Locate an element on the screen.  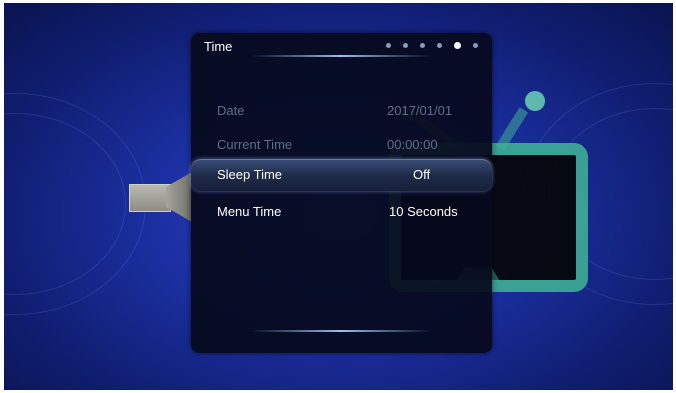
setting-label: Current Time is located at coordinates (255, 144).